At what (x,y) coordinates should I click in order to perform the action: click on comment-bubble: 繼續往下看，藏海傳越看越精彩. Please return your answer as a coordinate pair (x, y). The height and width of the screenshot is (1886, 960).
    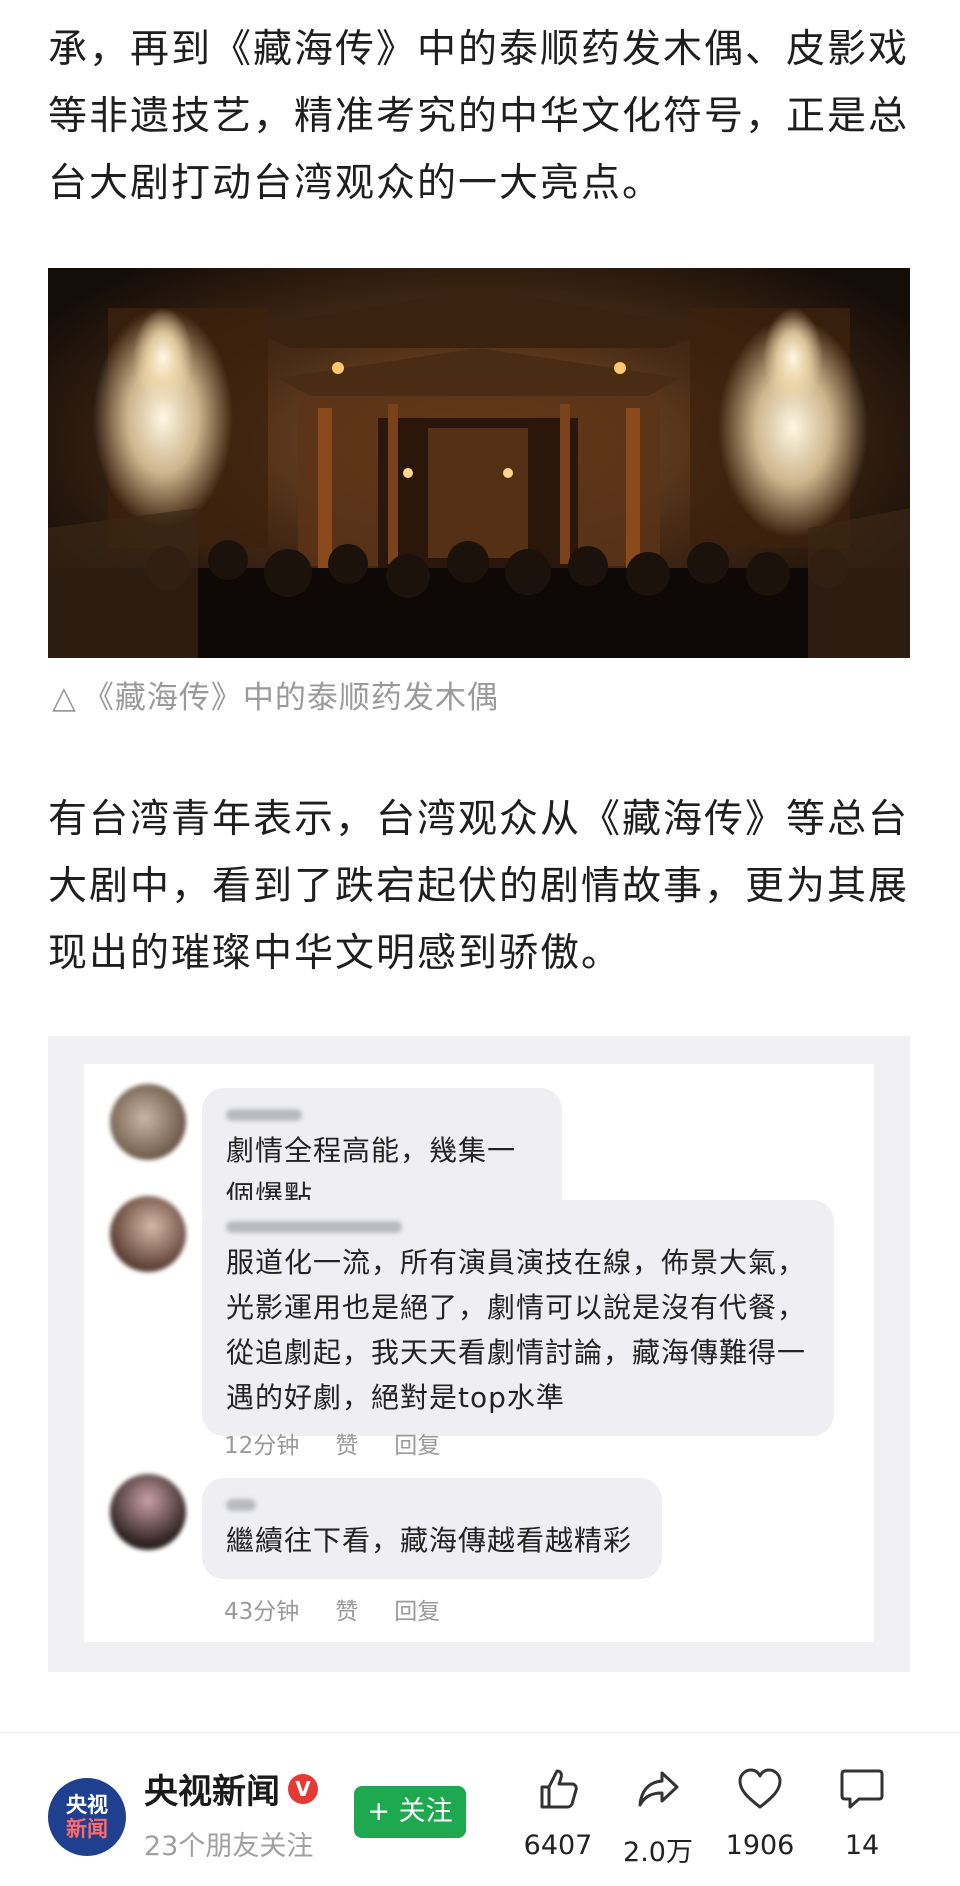
    Looking at the image, I should click on (432, 1528).